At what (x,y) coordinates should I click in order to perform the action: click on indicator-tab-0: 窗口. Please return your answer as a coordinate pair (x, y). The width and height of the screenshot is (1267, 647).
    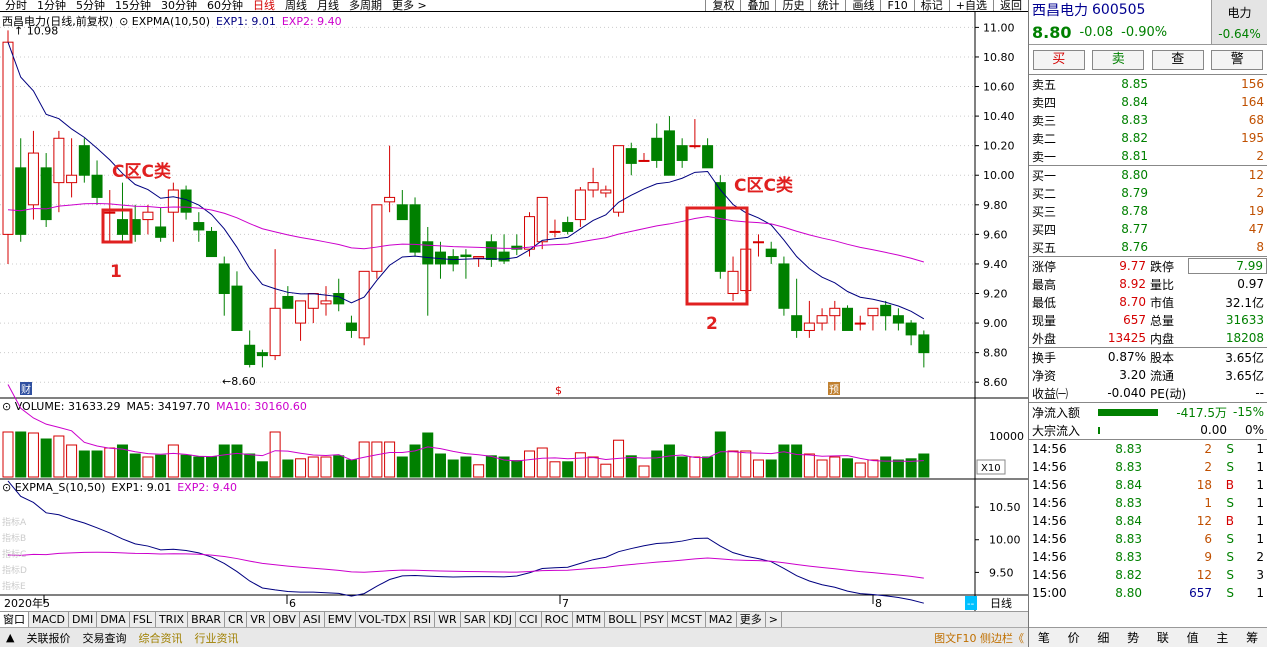
    Looking at the image, I should click on (14, 619).